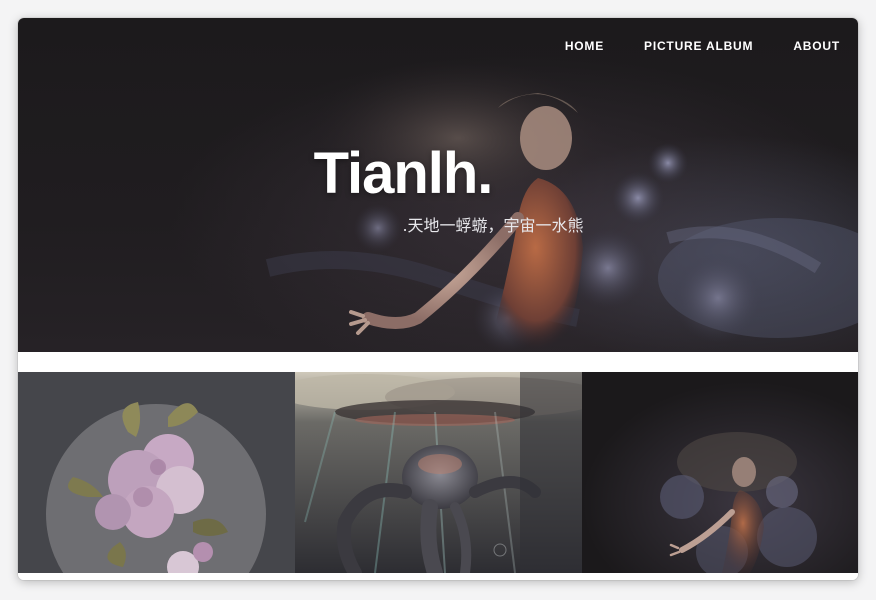 This screenshot has width=876, height=600. I want to click on nav-picture-album-link: PICTURE ALBUM, so click(698, 46).